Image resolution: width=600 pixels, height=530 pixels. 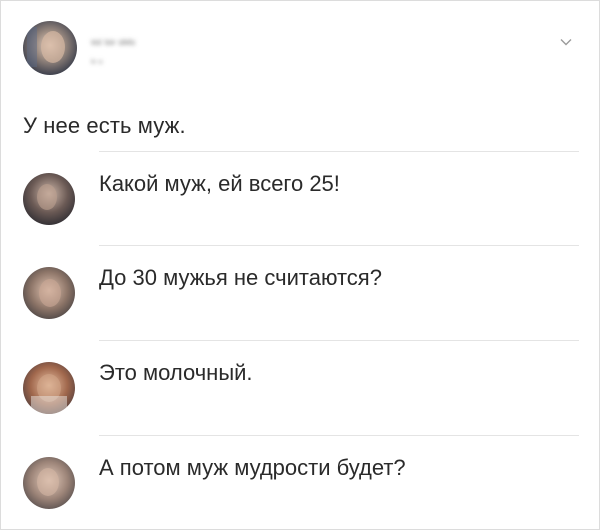 What do you see at coordinates (240, 277) in the screenshot?
I see `comment-text: До 30 мужья не считаются?` at bounding box center [240, 277].